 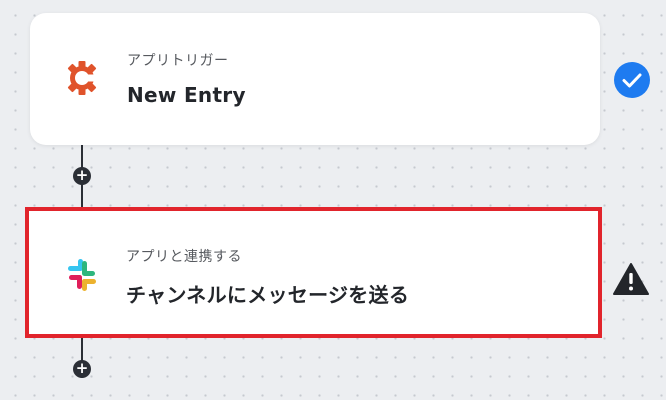 What do you see at coordinates (82, 275) in the screenshot?
I see `slack-icon` at bounding box center [82, 275].